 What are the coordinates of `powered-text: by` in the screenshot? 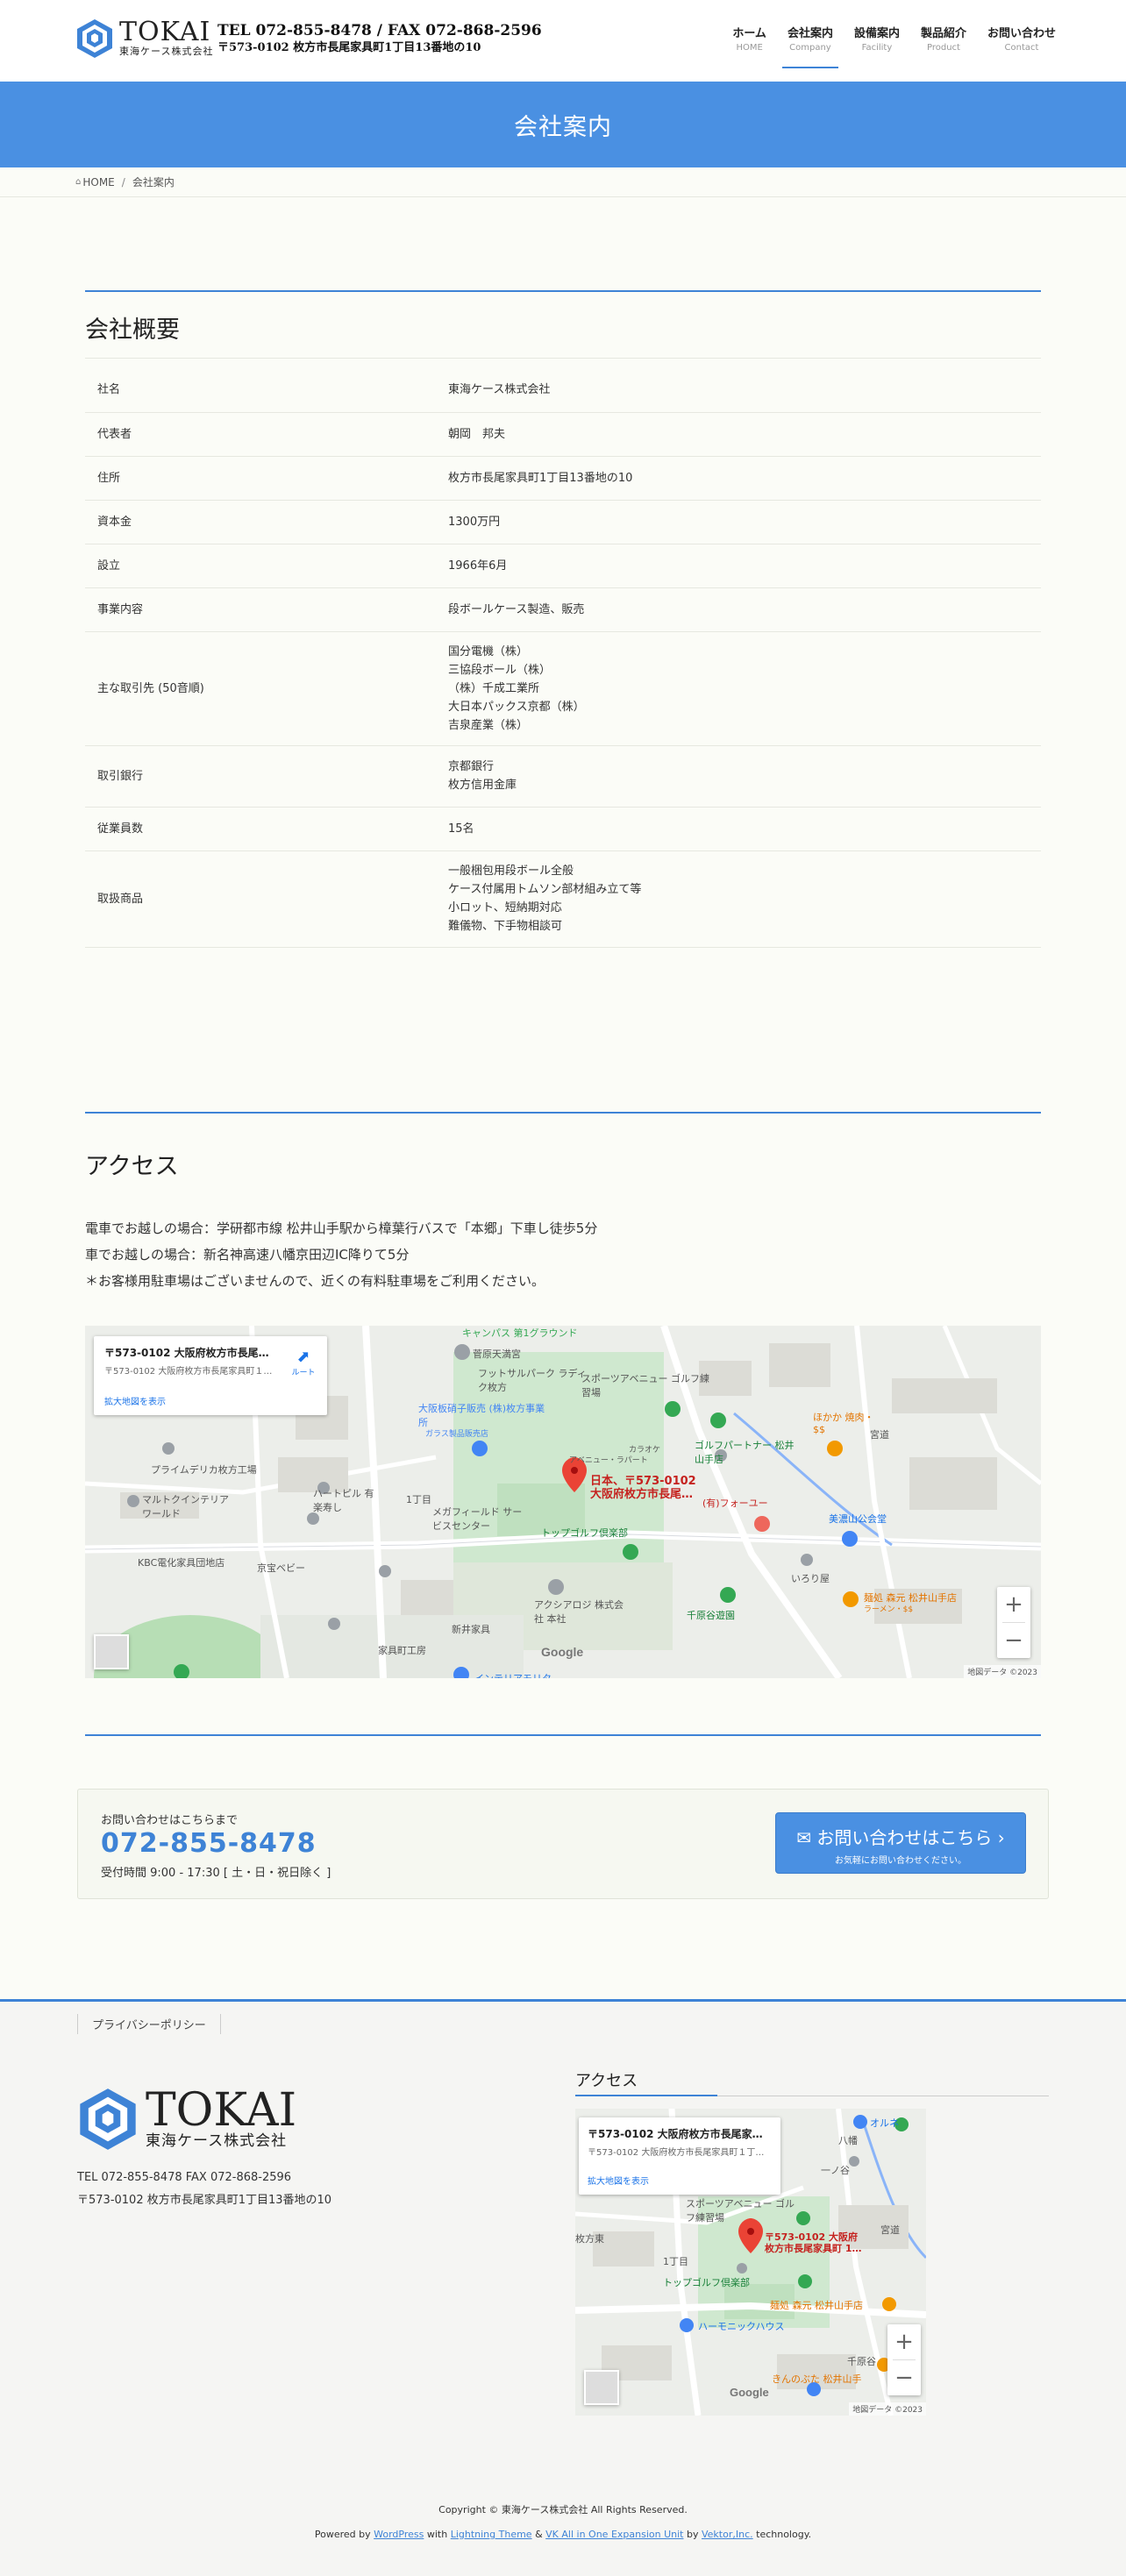 It's located at (693, 2534).